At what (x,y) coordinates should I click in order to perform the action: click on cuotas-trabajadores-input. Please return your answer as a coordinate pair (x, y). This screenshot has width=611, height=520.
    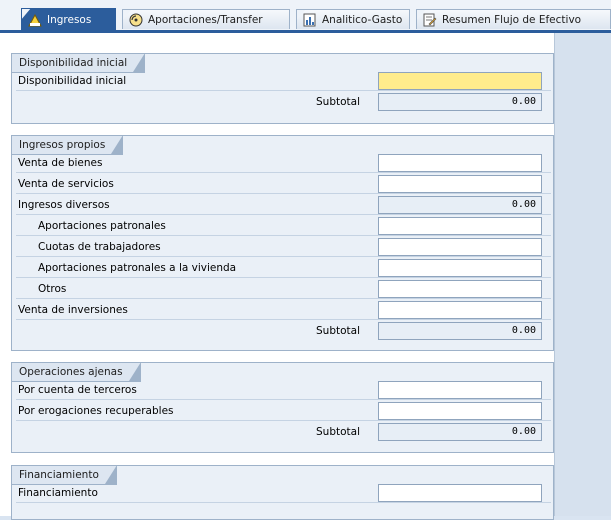
    Looking at the image, I should click on (460, 247).